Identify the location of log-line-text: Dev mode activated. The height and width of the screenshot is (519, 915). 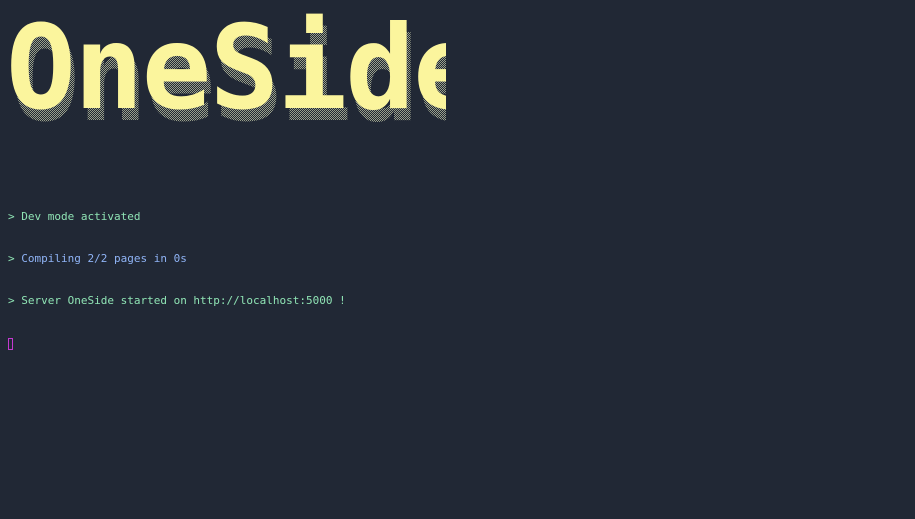
(77, 216).